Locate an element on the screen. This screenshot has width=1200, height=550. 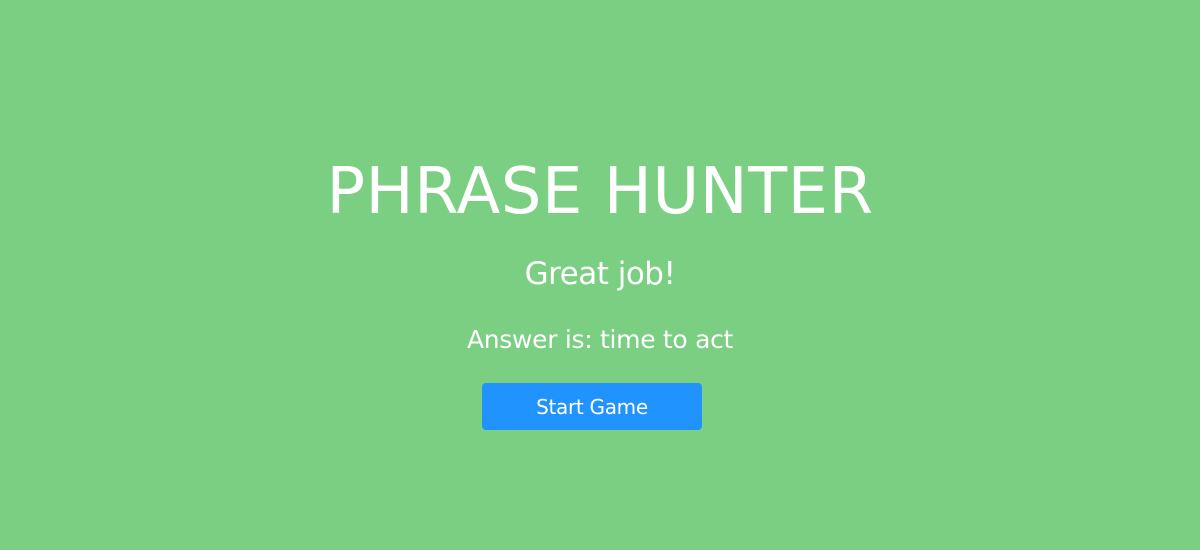
start-game-button: Start Game is located at coordinates (592, 406).